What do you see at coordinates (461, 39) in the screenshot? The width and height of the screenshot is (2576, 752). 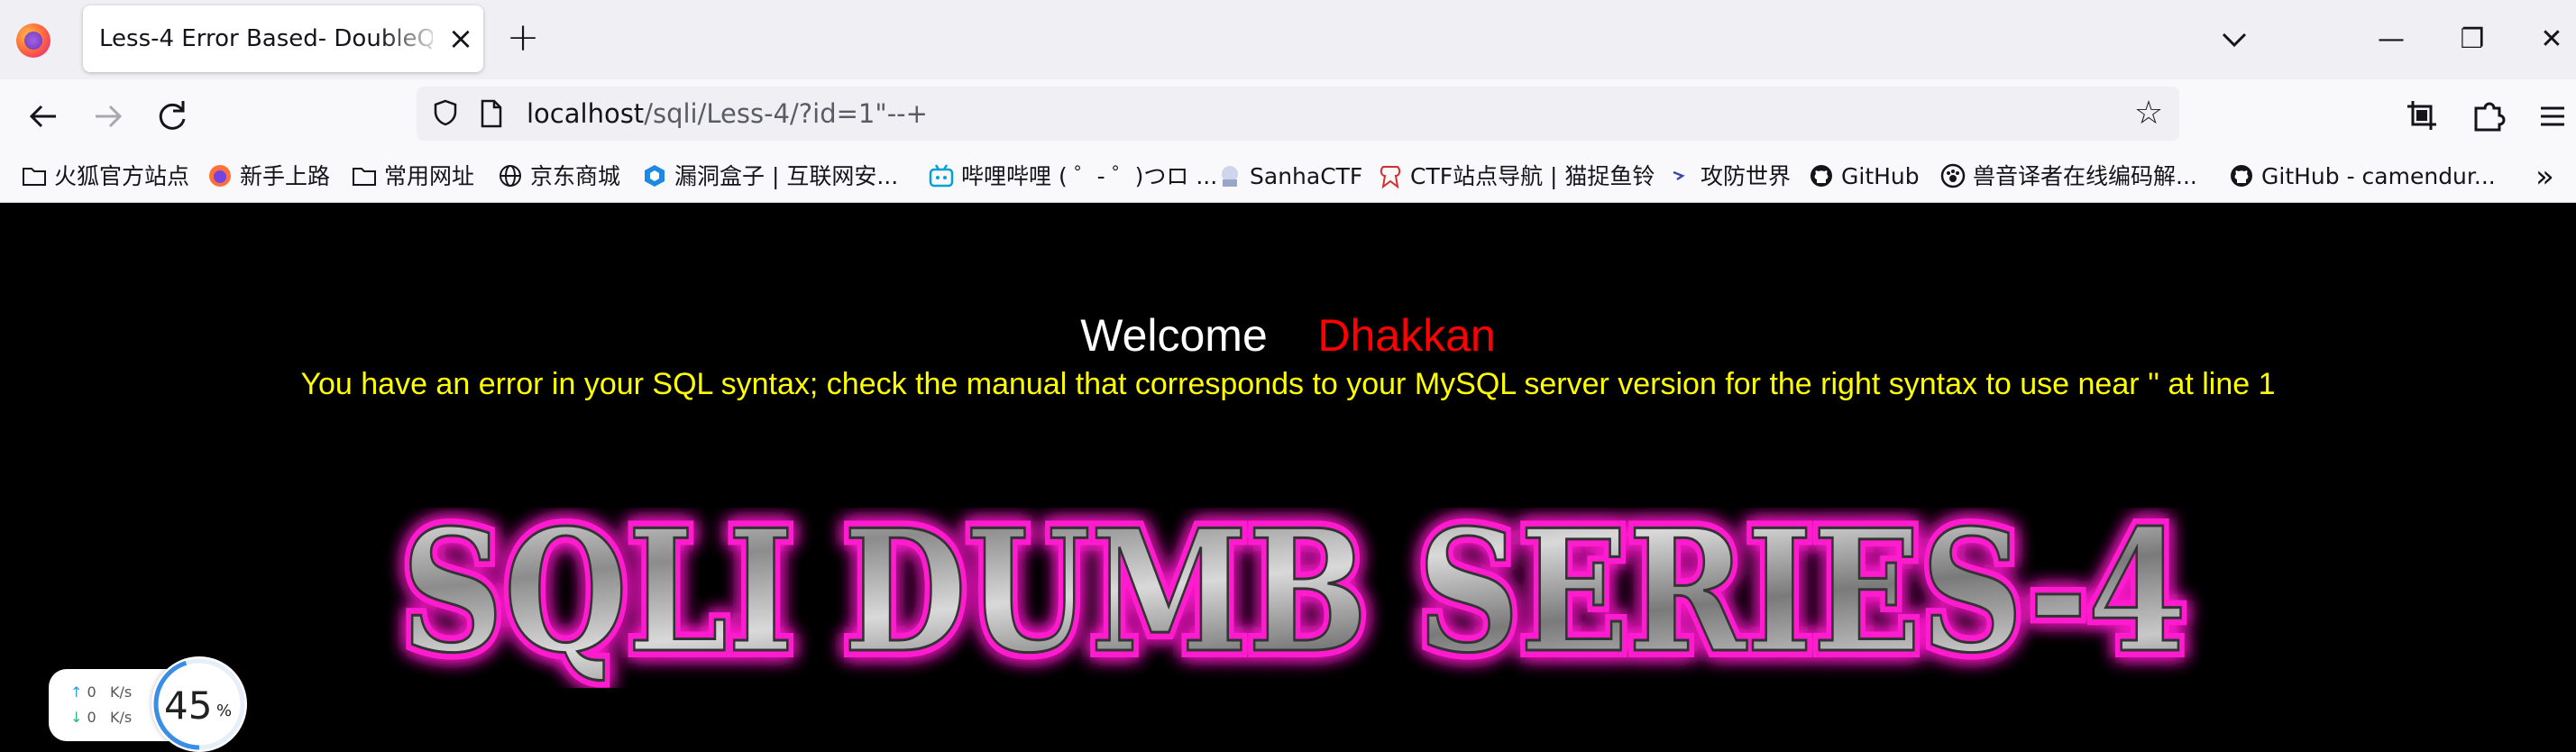 I see `tab-close-icon: ×` at bounding box center [461, 39].